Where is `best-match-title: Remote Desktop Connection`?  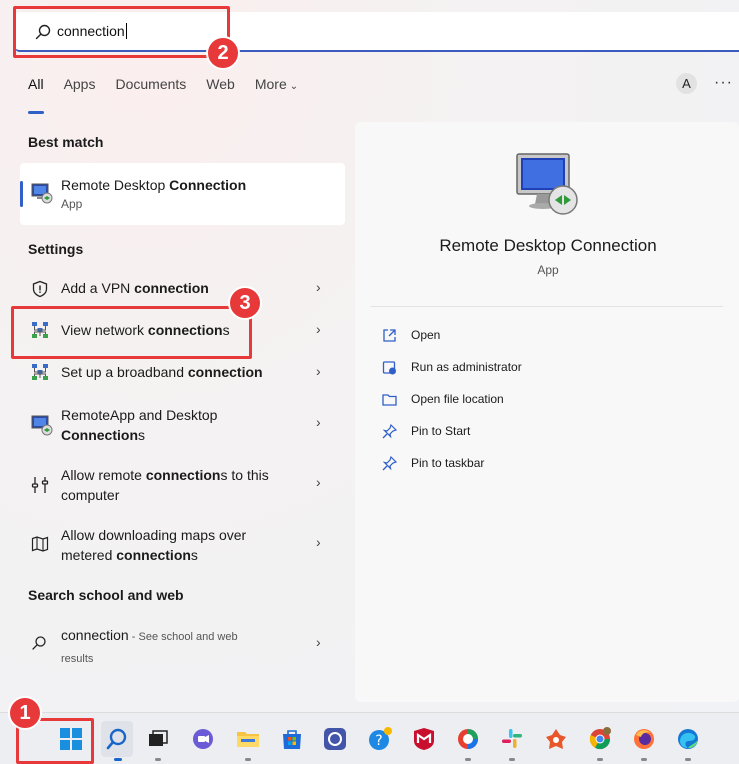
best-match-title: Remote Desktop Connection is located at coordinates (154, 185).